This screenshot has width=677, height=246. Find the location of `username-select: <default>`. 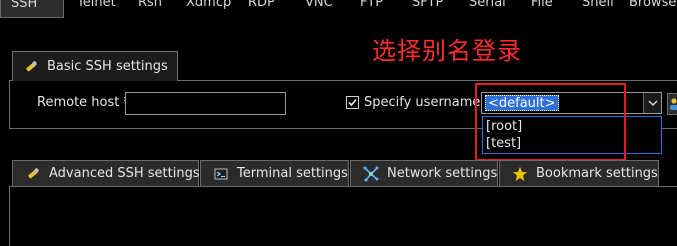

username-select: <default> is located at coordinates (571, 103).